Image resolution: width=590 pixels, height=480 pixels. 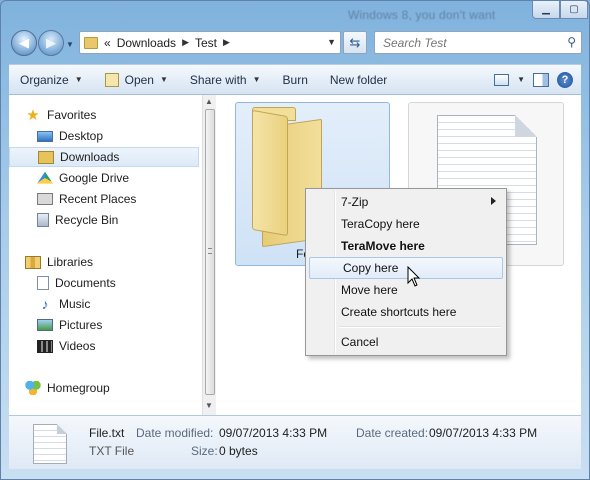 I want to click on organize-button: Organize ▼, so click(x=51, y=79).